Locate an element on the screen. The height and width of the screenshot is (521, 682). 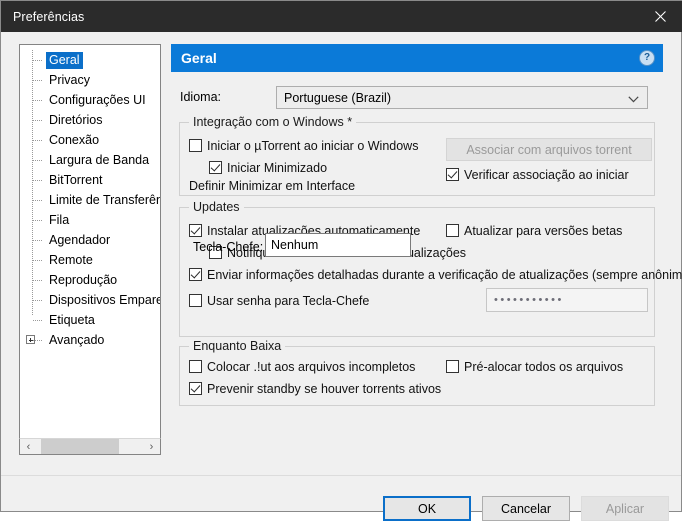
sidebar-item-etiqueta: Etiqueta is located at coordinates (90, 320).